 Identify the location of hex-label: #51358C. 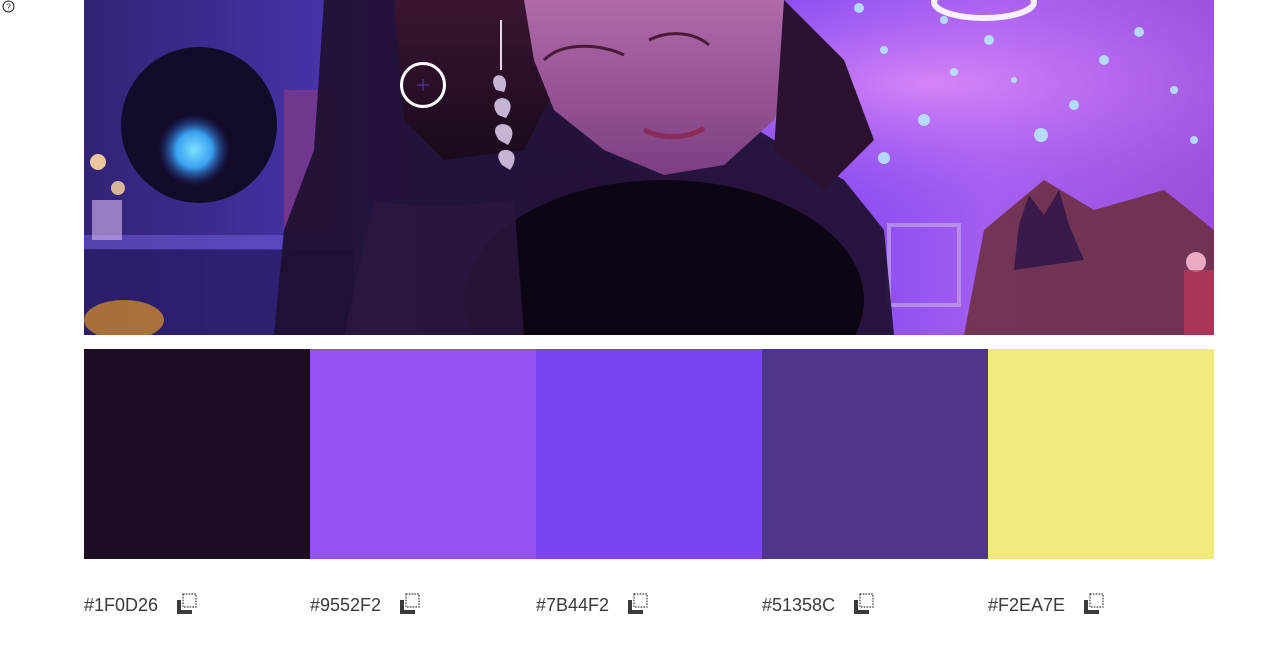
(799, 604).